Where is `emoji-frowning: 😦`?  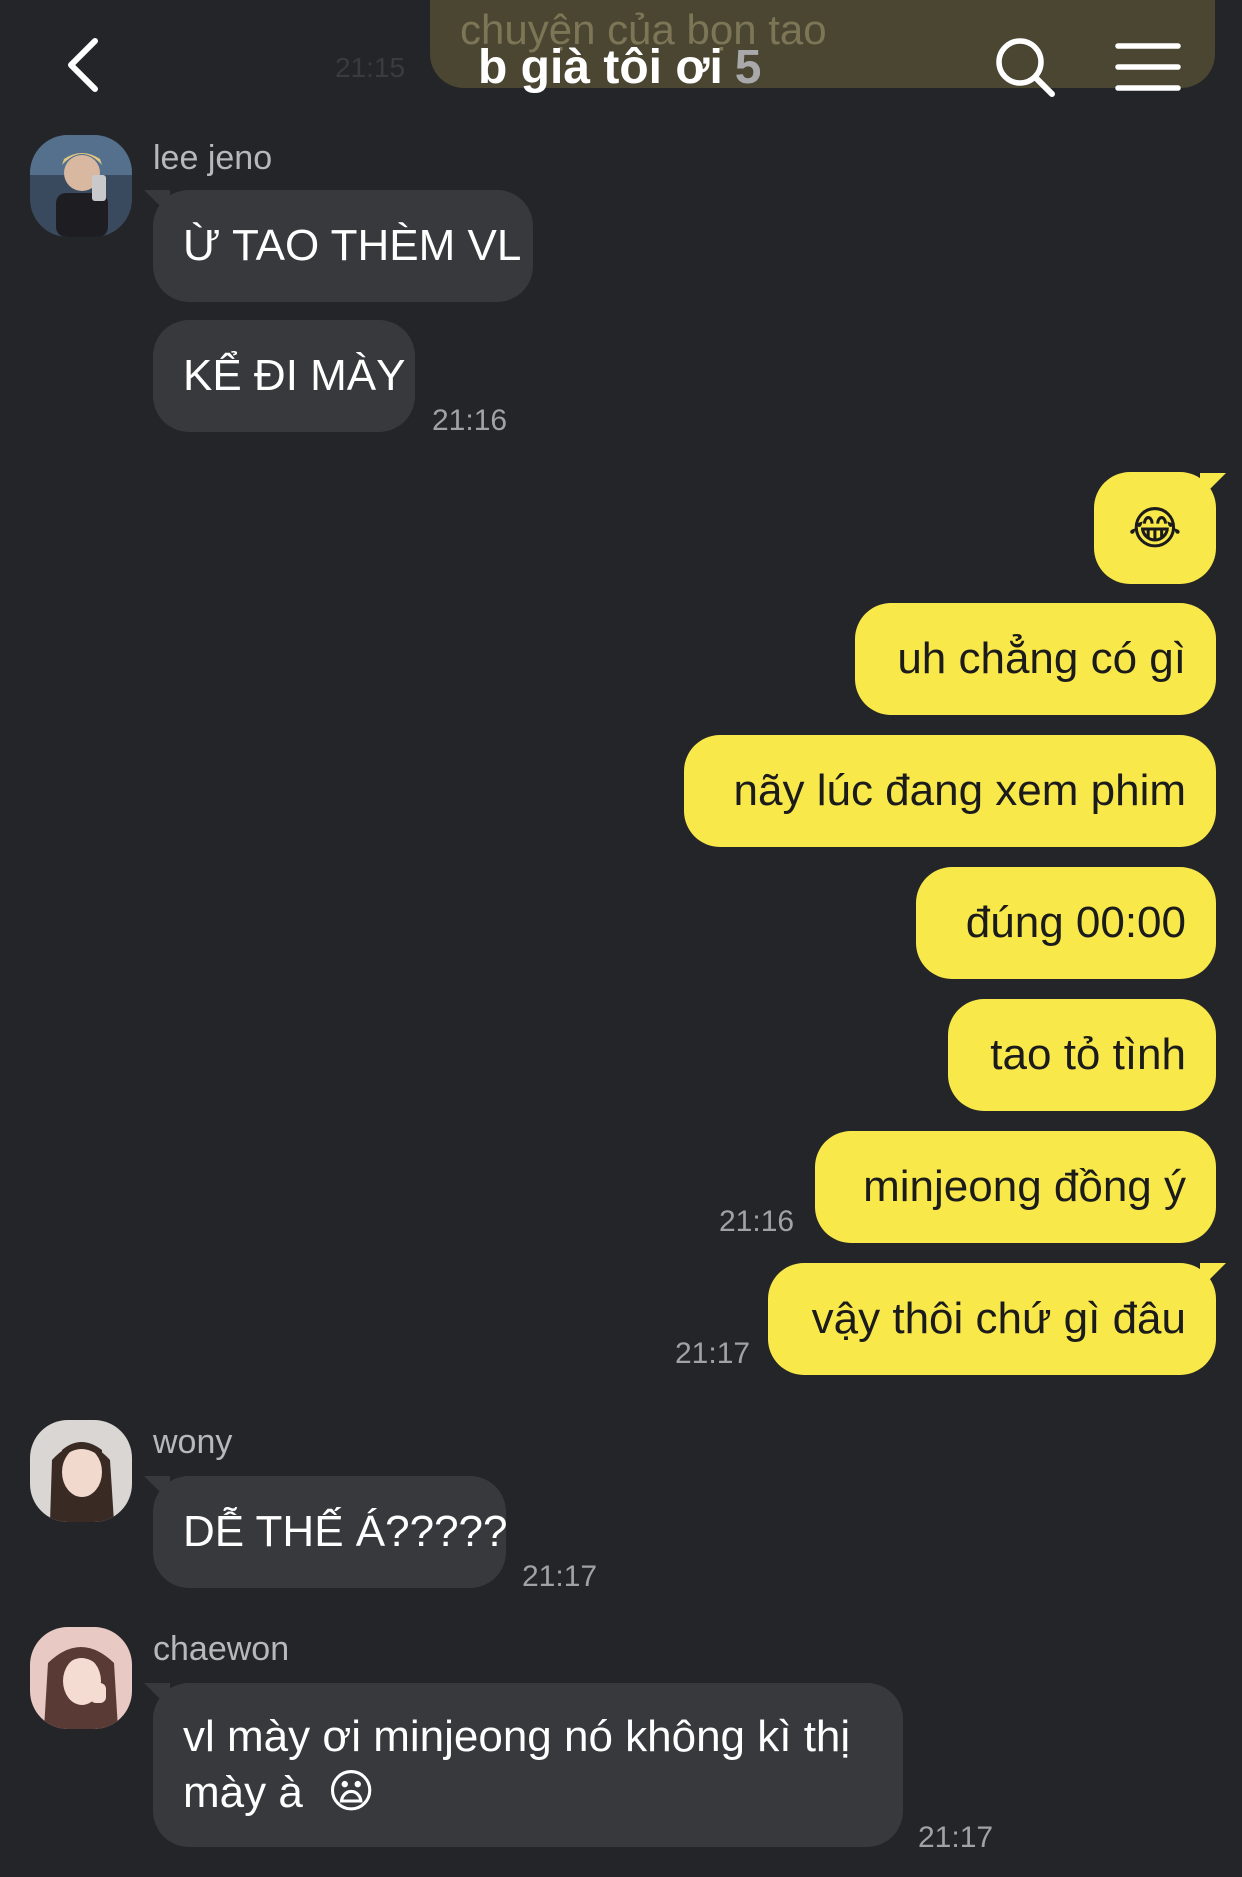
emoji-frowning: 😦 is located at coordinates (351, 1791).